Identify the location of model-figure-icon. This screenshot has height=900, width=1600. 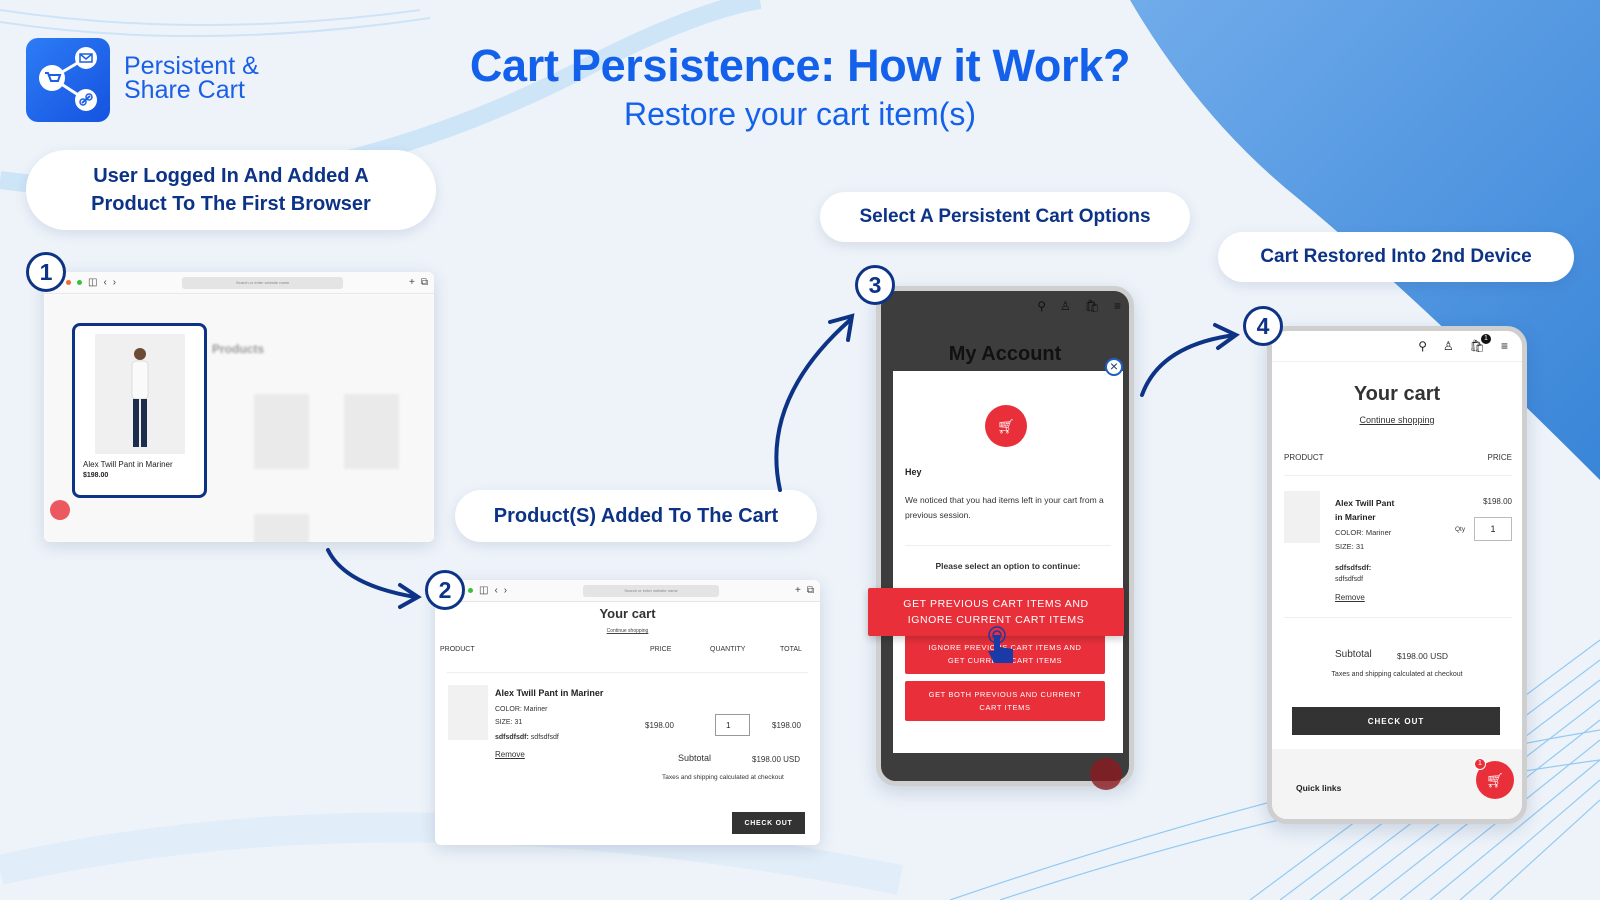
(139, 397).